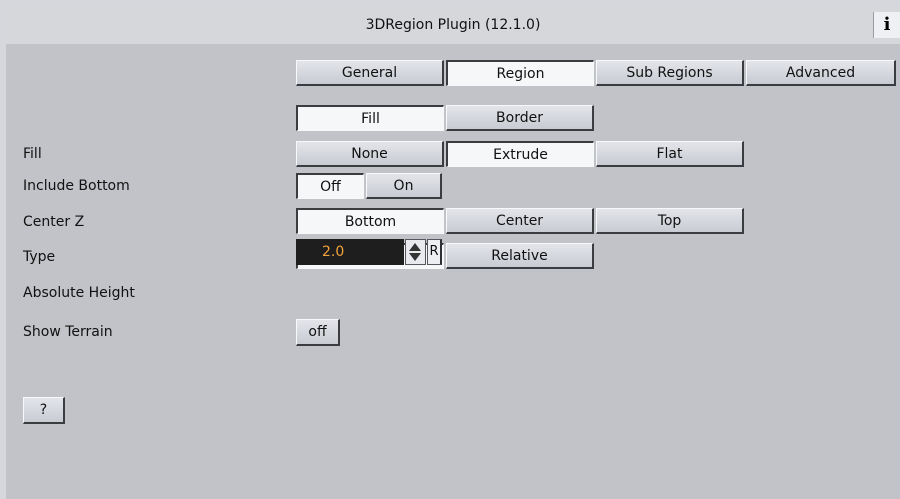  Describe the element at coordinates (330, 186) in the screenshot. I see `include-bottom-off-button: Off` at that location.